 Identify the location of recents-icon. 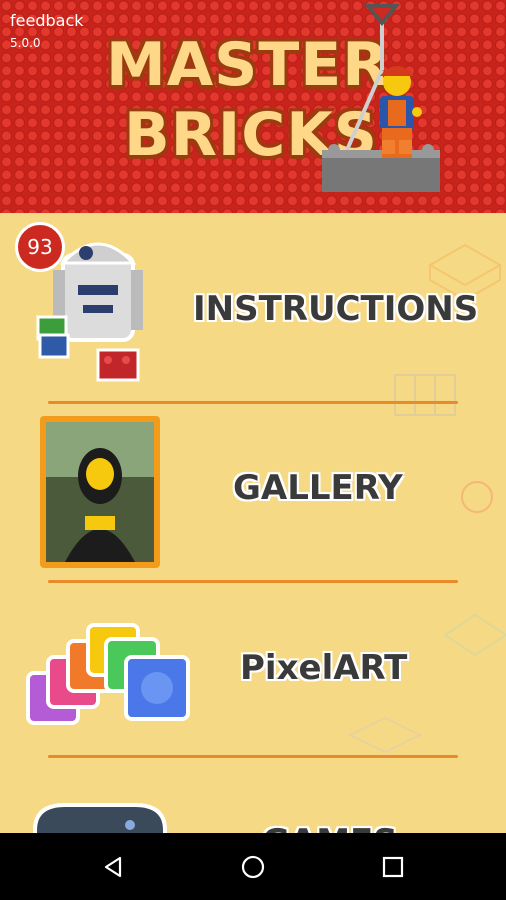
(393, 866).